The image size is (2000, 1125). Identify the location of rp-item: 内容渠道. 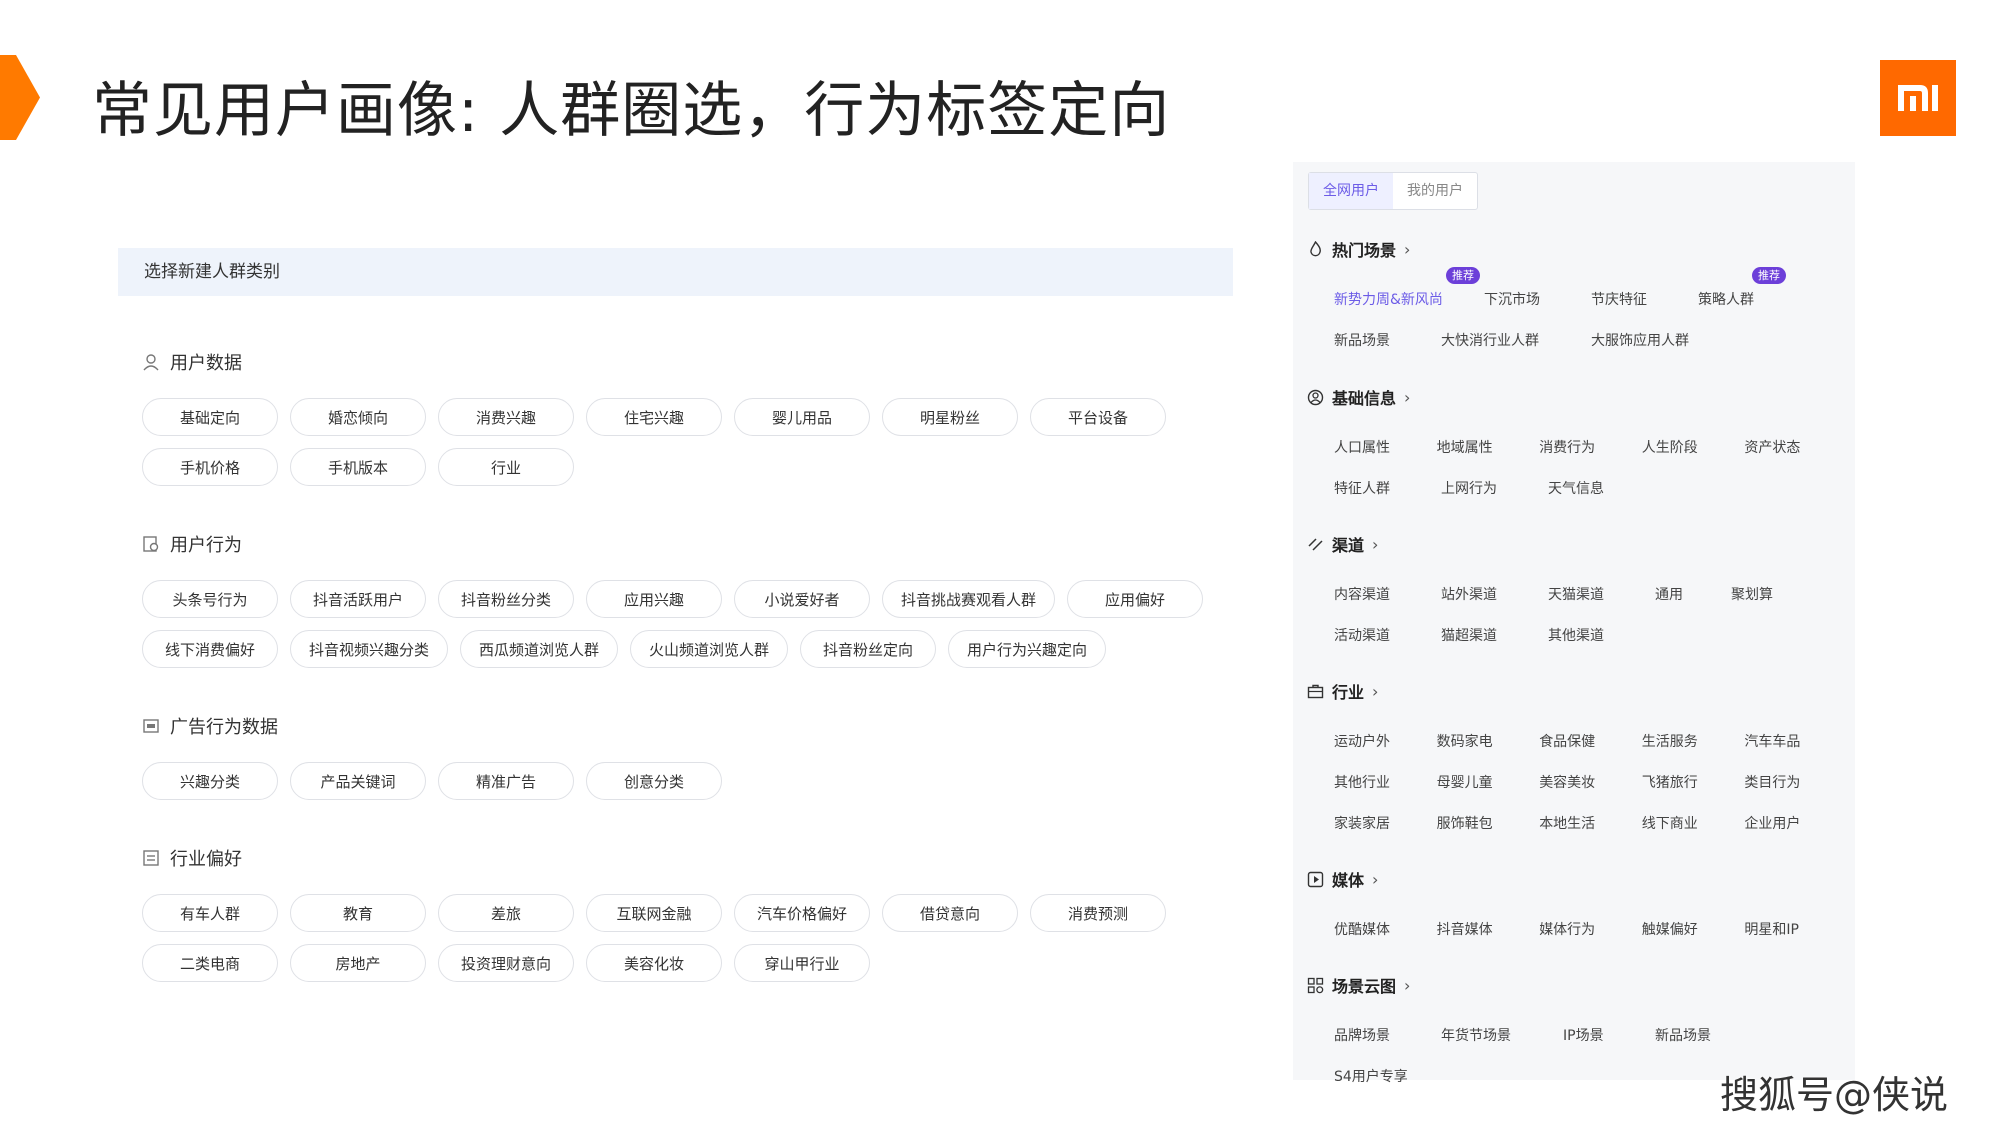
(1387, 594).